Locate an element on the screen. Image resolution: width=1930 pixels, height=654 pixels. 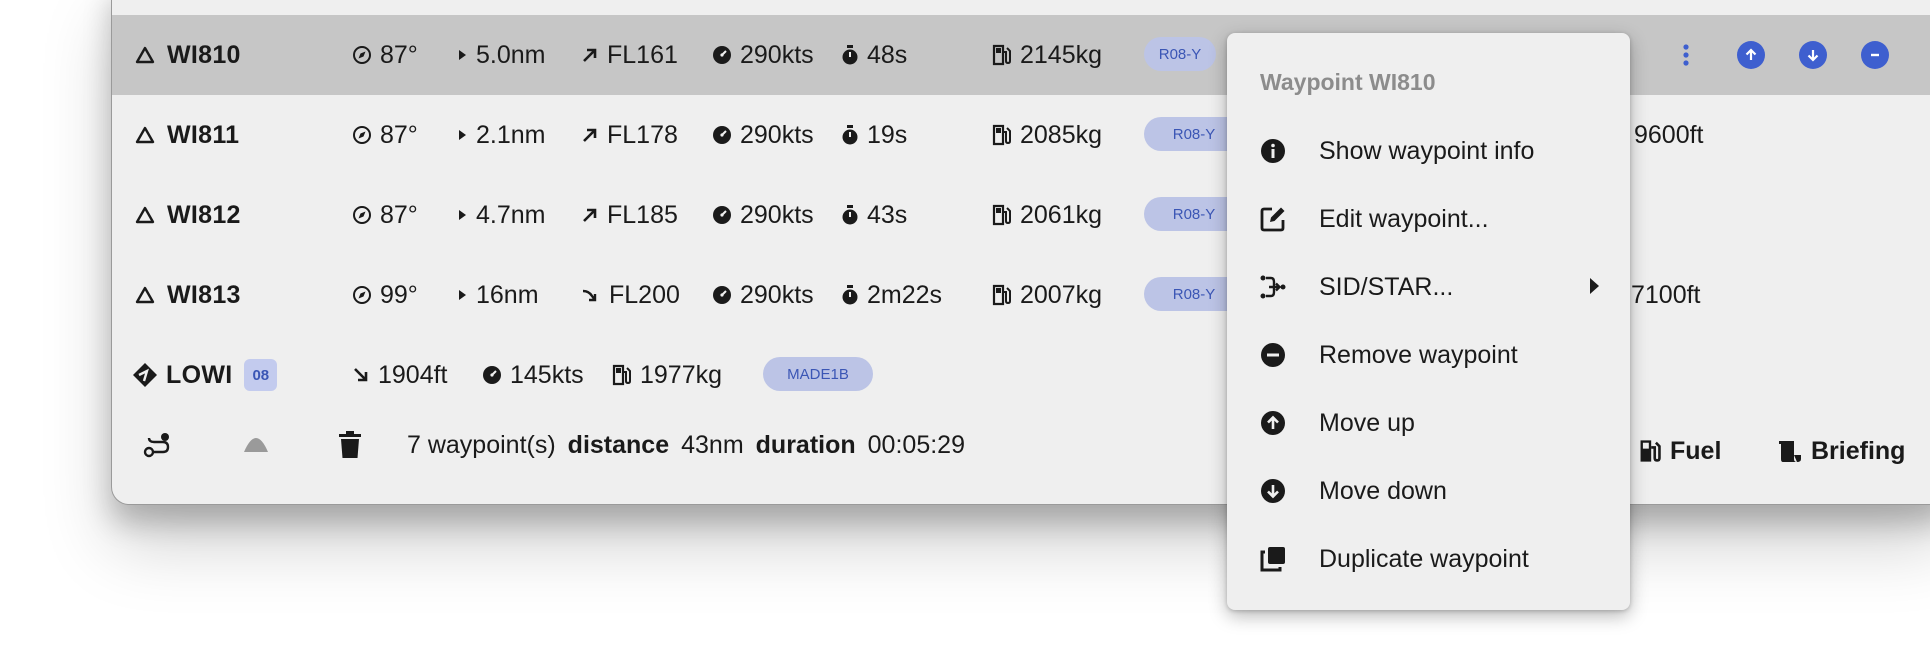
delete-plan-button is located at coordinates (350, 445).